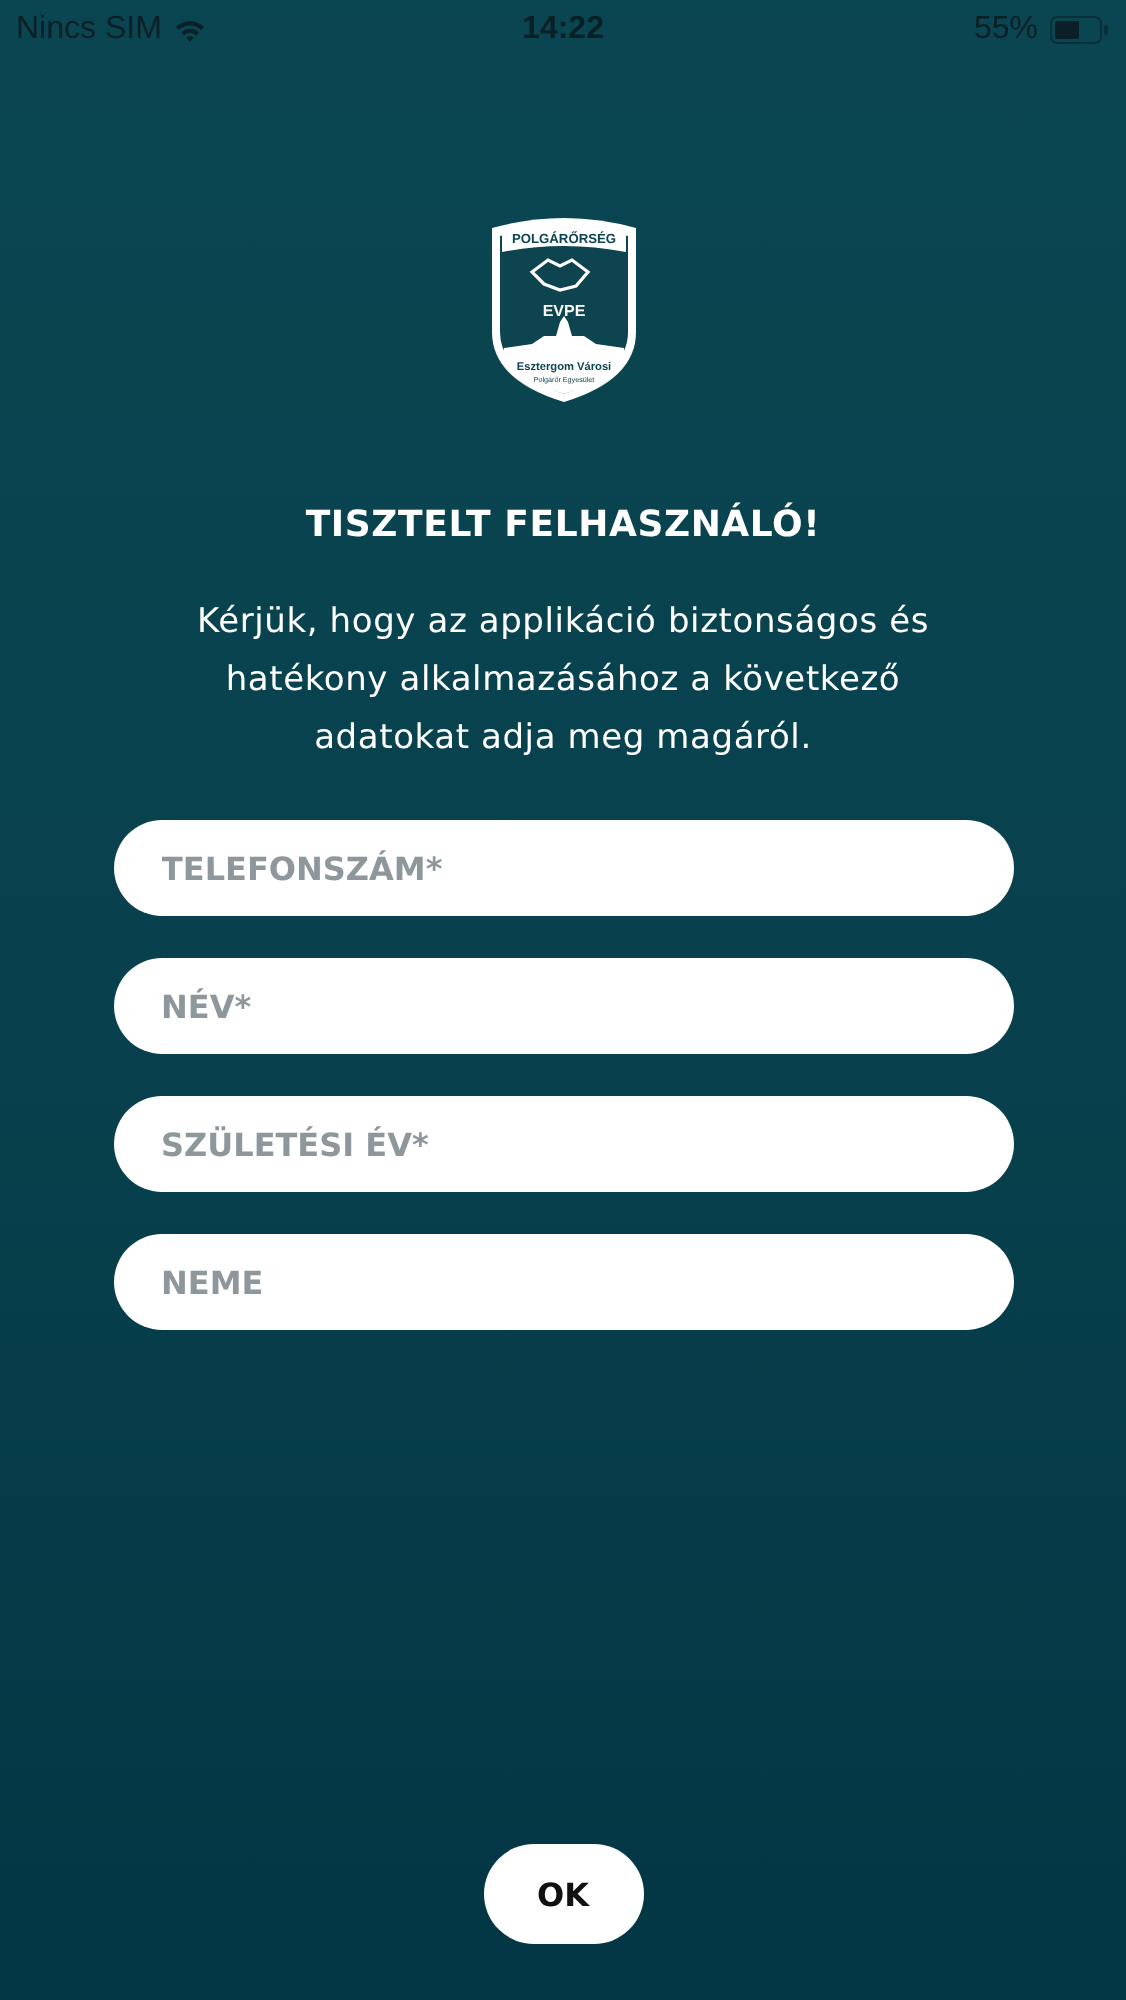 This screenshot has width=1126, height=2000. Describe the element at coordinates (563, 681) in the screenshot. I see `intro-text: Kérjük, hogy az applikáció biztonságos és hatékony alkalmazásához a következő adatokat adja meg magáról.` at that location.